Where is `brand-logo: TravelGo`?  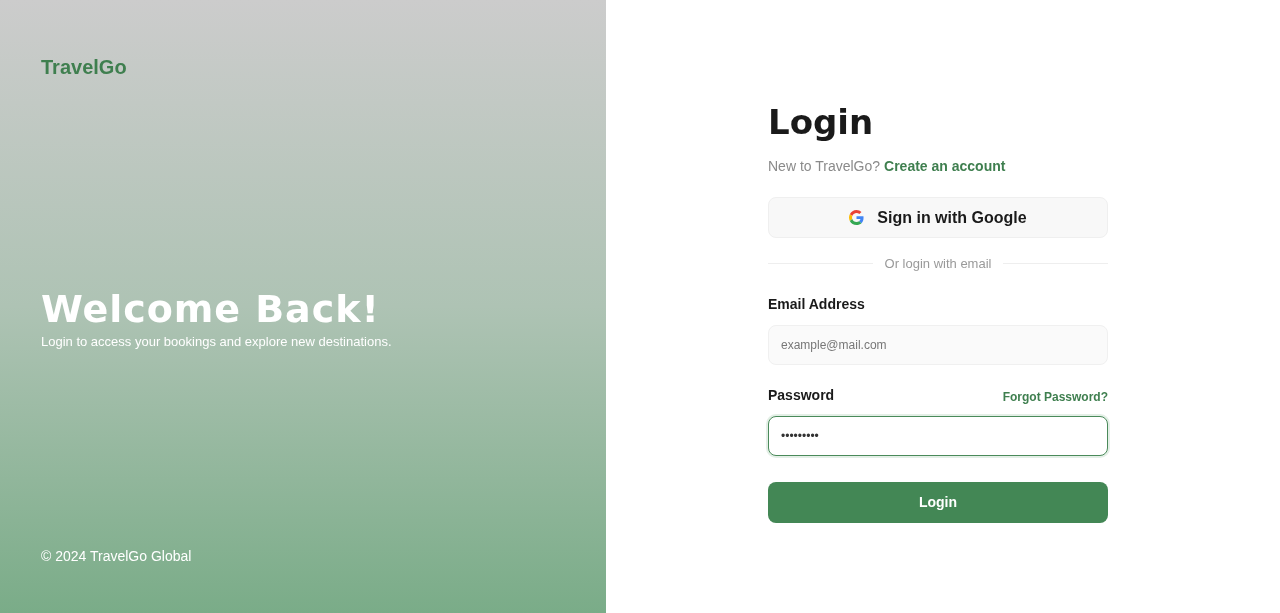
brand-logo: TravelGo is located at coordinates (84, 67).